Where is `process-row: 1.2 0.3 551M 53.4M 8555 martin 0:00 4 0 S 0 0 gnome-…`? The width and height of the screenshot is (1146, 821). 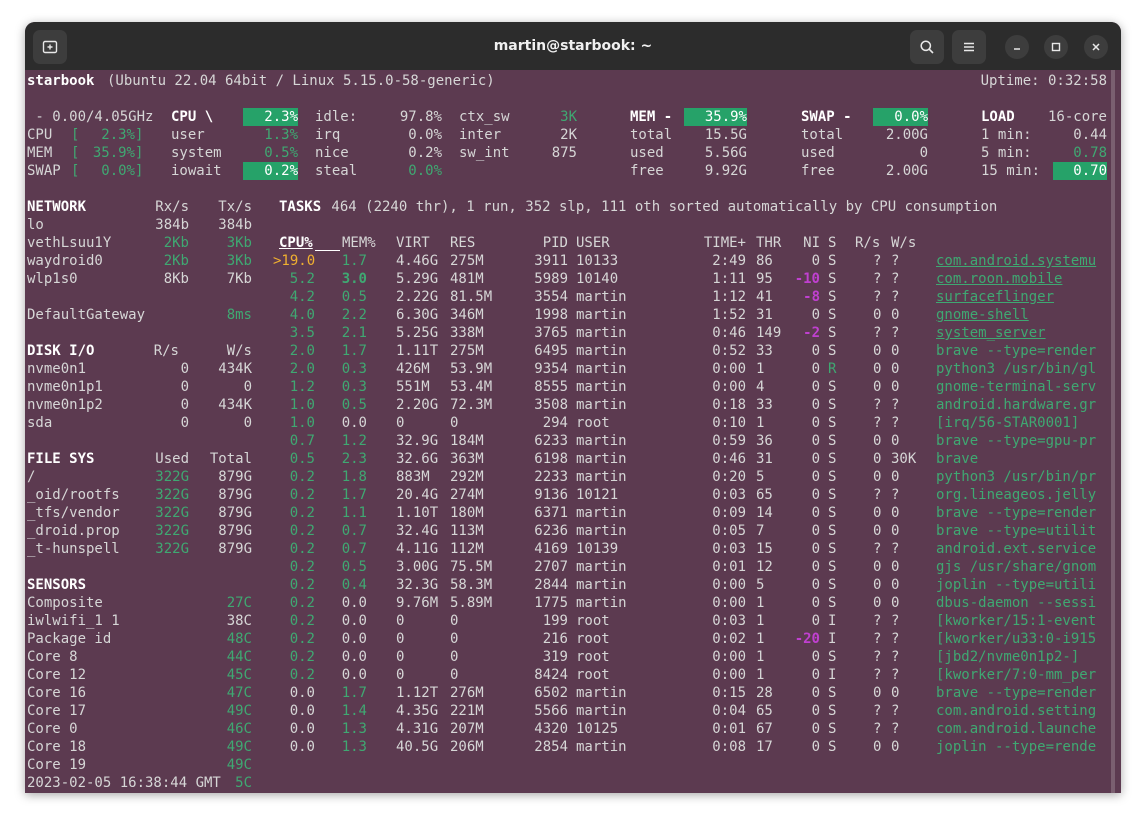
process-row: 1.2 0.3 551M 53.4M 8555 martin 0:00 4 0 S 0 0 gnome-… is located at coordinates (567, 387).